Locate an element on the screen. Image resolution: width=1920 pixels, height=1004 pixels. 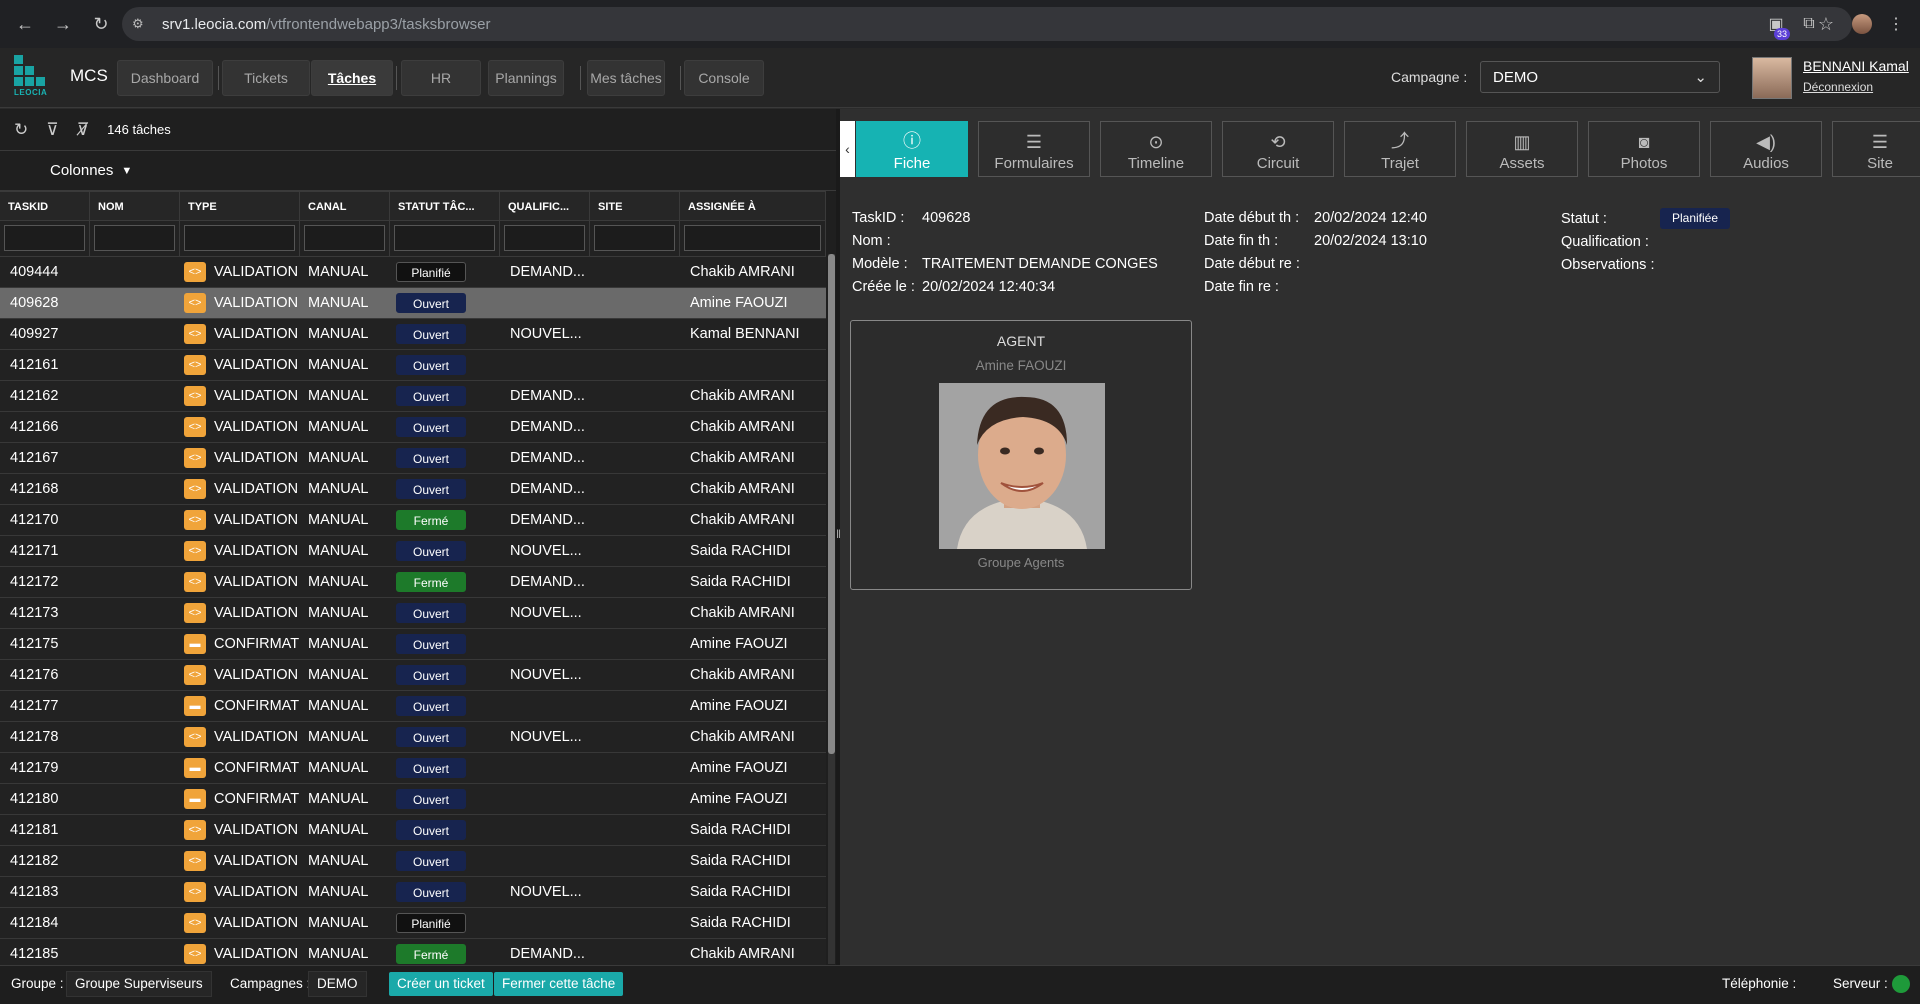
extensions-puzzle-icon: ⧉ is located at coordinates (1809, 24).